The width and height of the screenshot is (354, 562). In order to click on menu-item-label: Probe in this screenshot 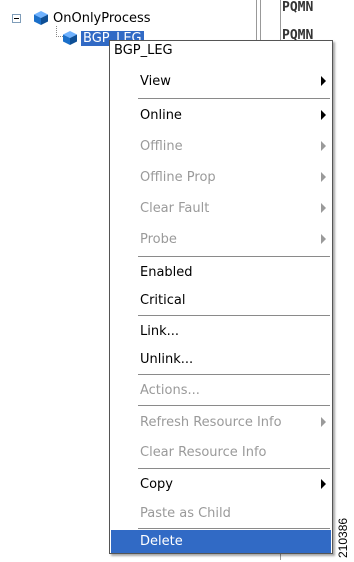, I will do `click(158, 239)`.